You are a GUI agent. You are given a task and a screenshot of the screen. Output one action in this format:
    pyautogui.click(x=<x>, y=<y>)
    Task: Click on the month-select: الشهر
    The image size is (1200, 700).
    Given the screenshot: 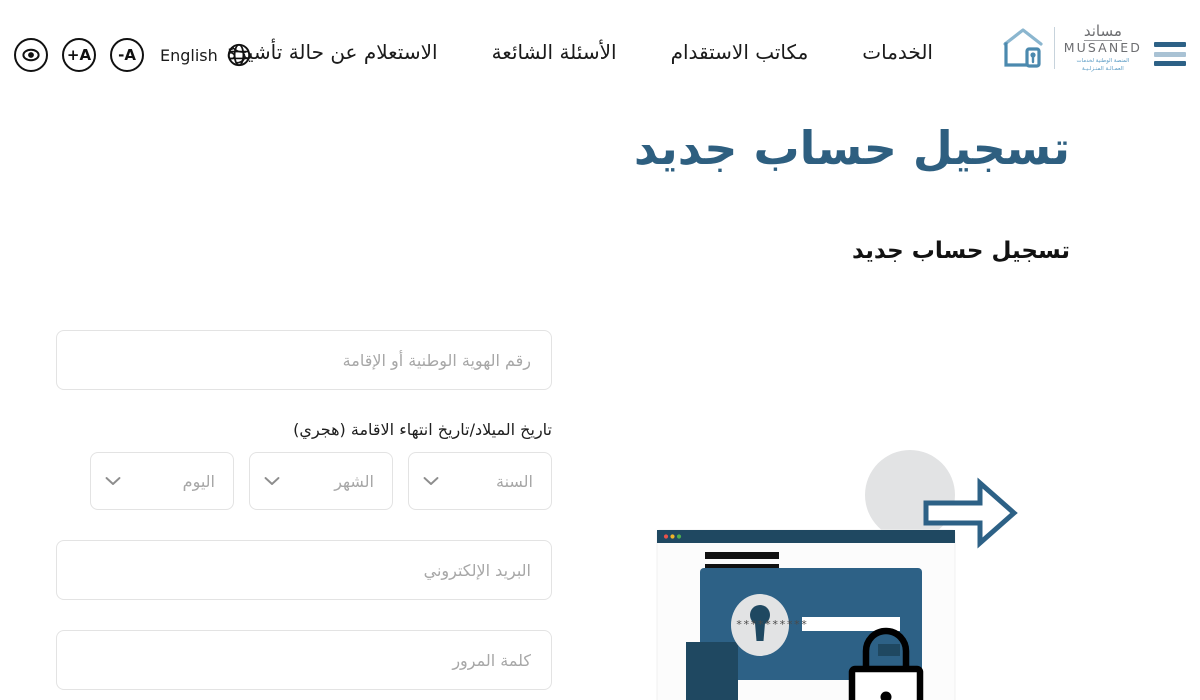 What is the action you would take?
    pyautogui.click(x=321, y=481)
    